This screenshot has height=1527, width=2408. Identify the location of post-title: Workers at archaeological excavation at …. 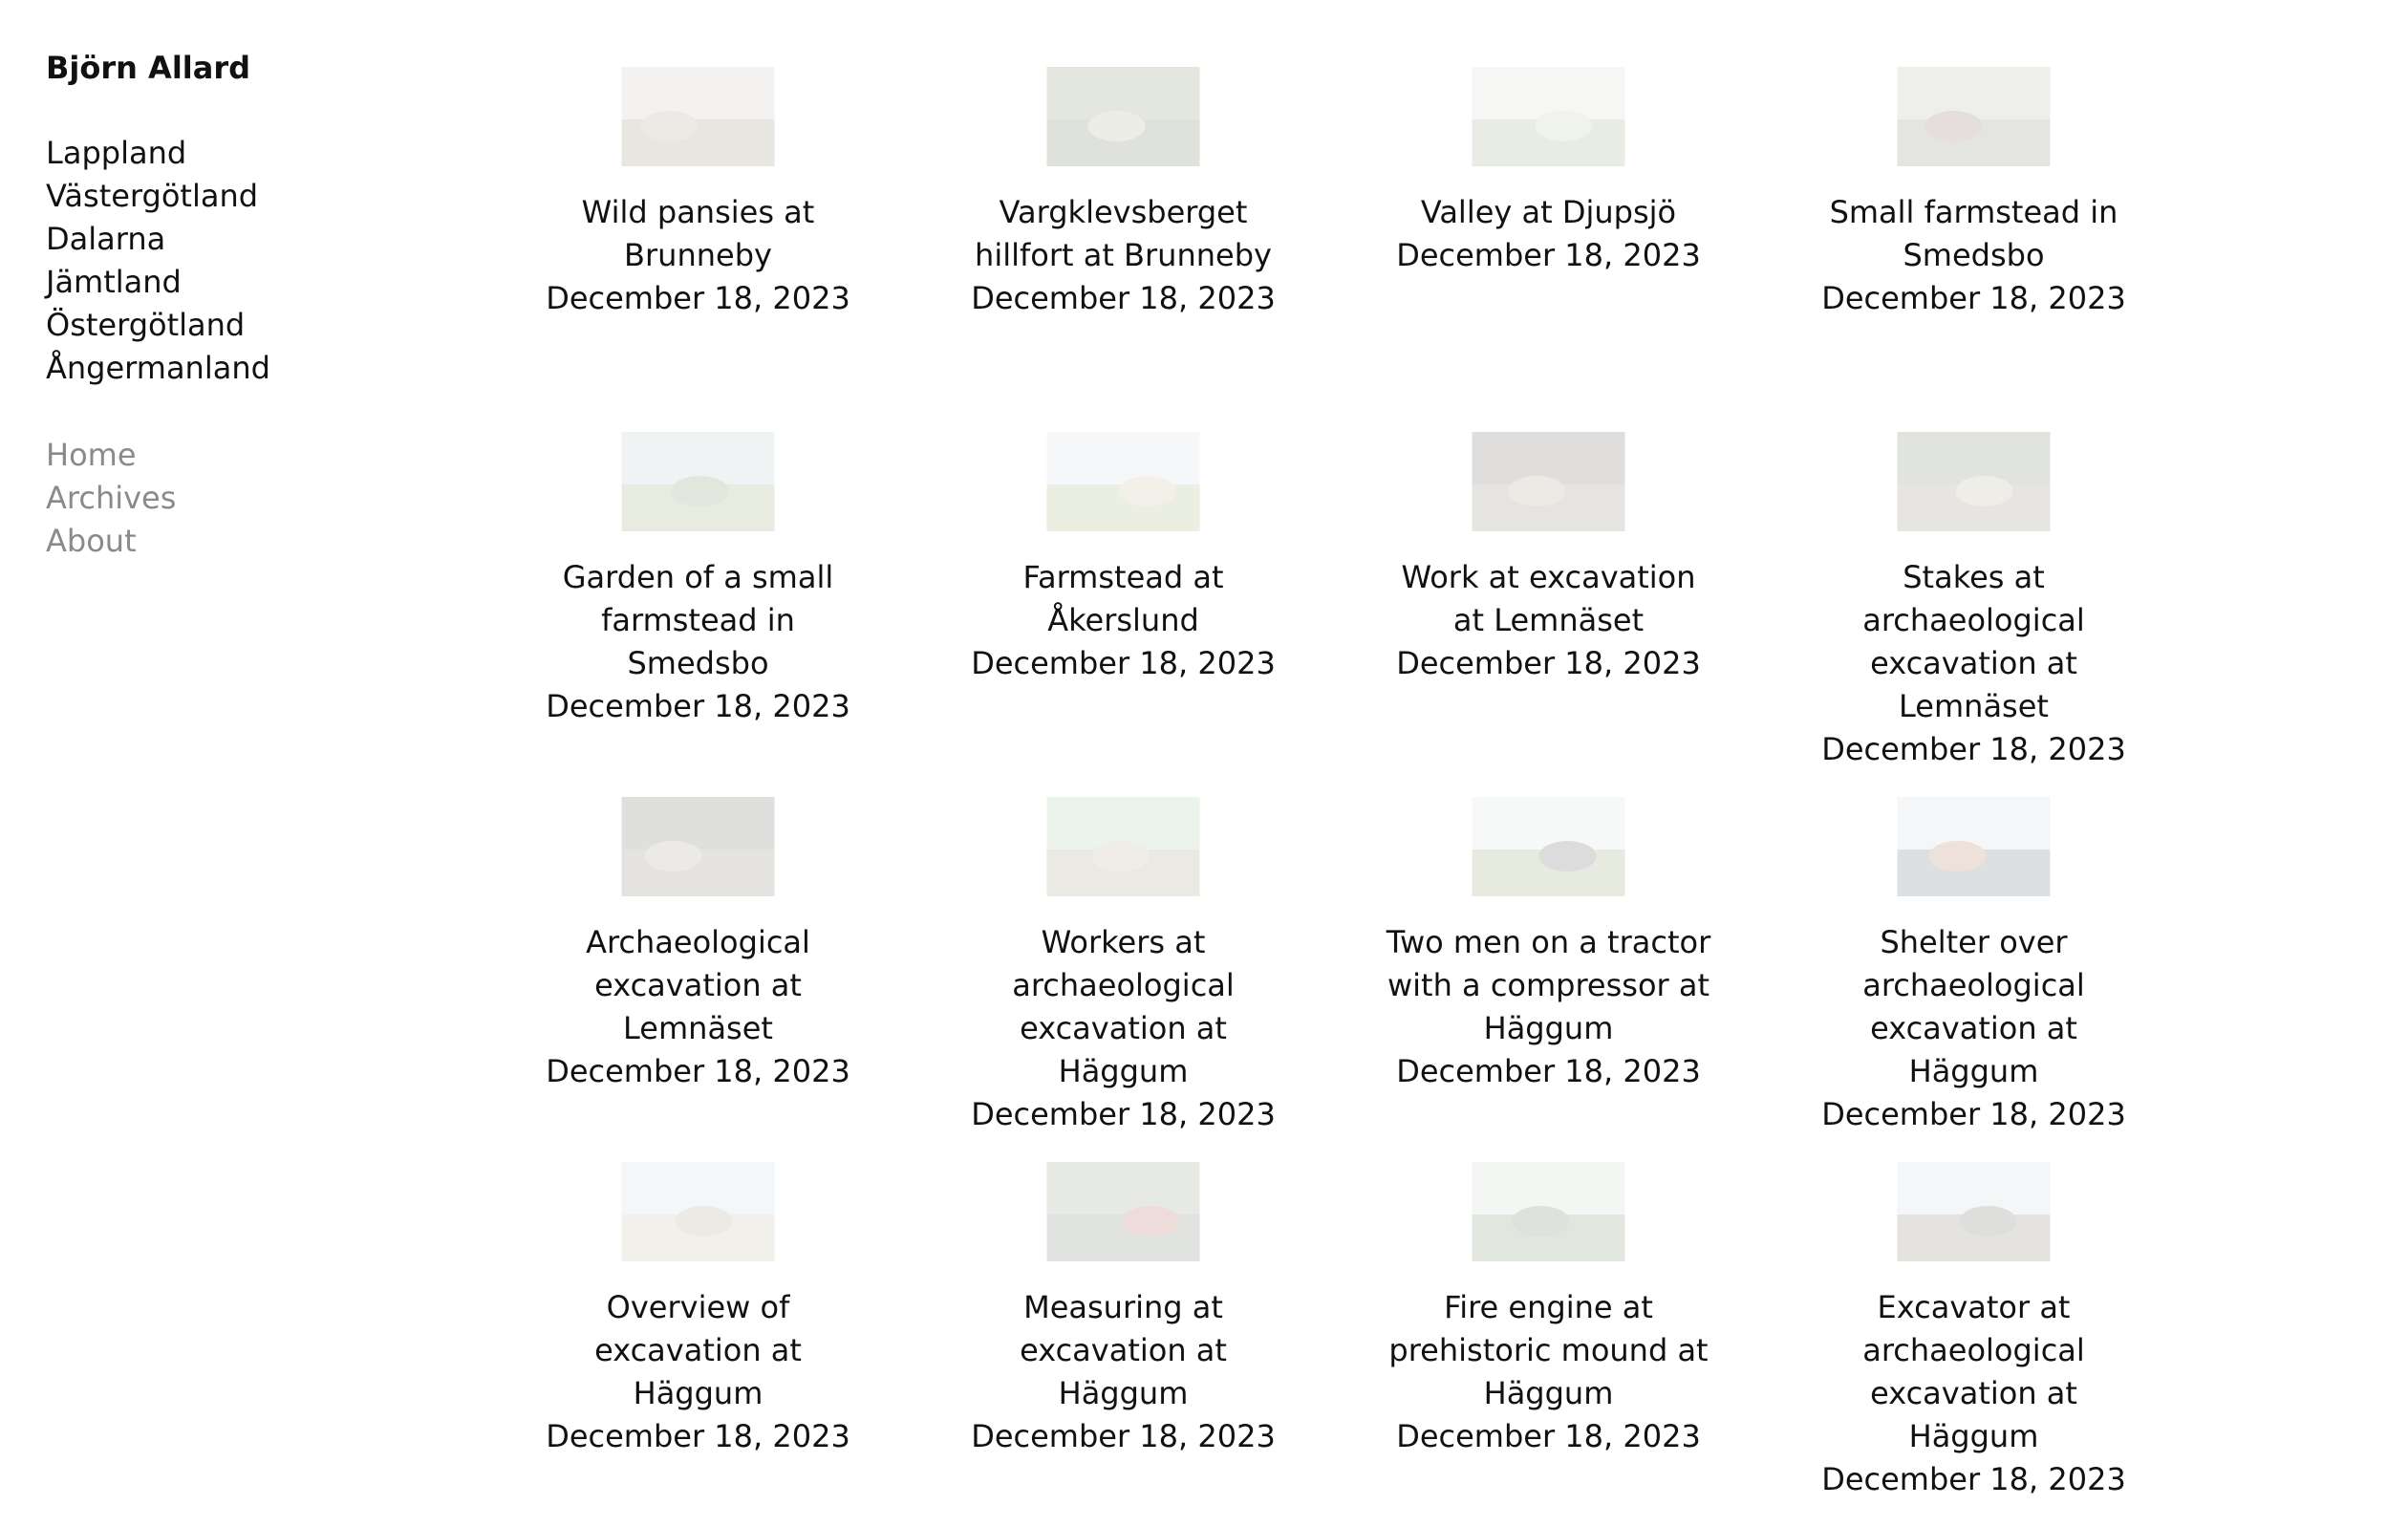
(1123, 1007).